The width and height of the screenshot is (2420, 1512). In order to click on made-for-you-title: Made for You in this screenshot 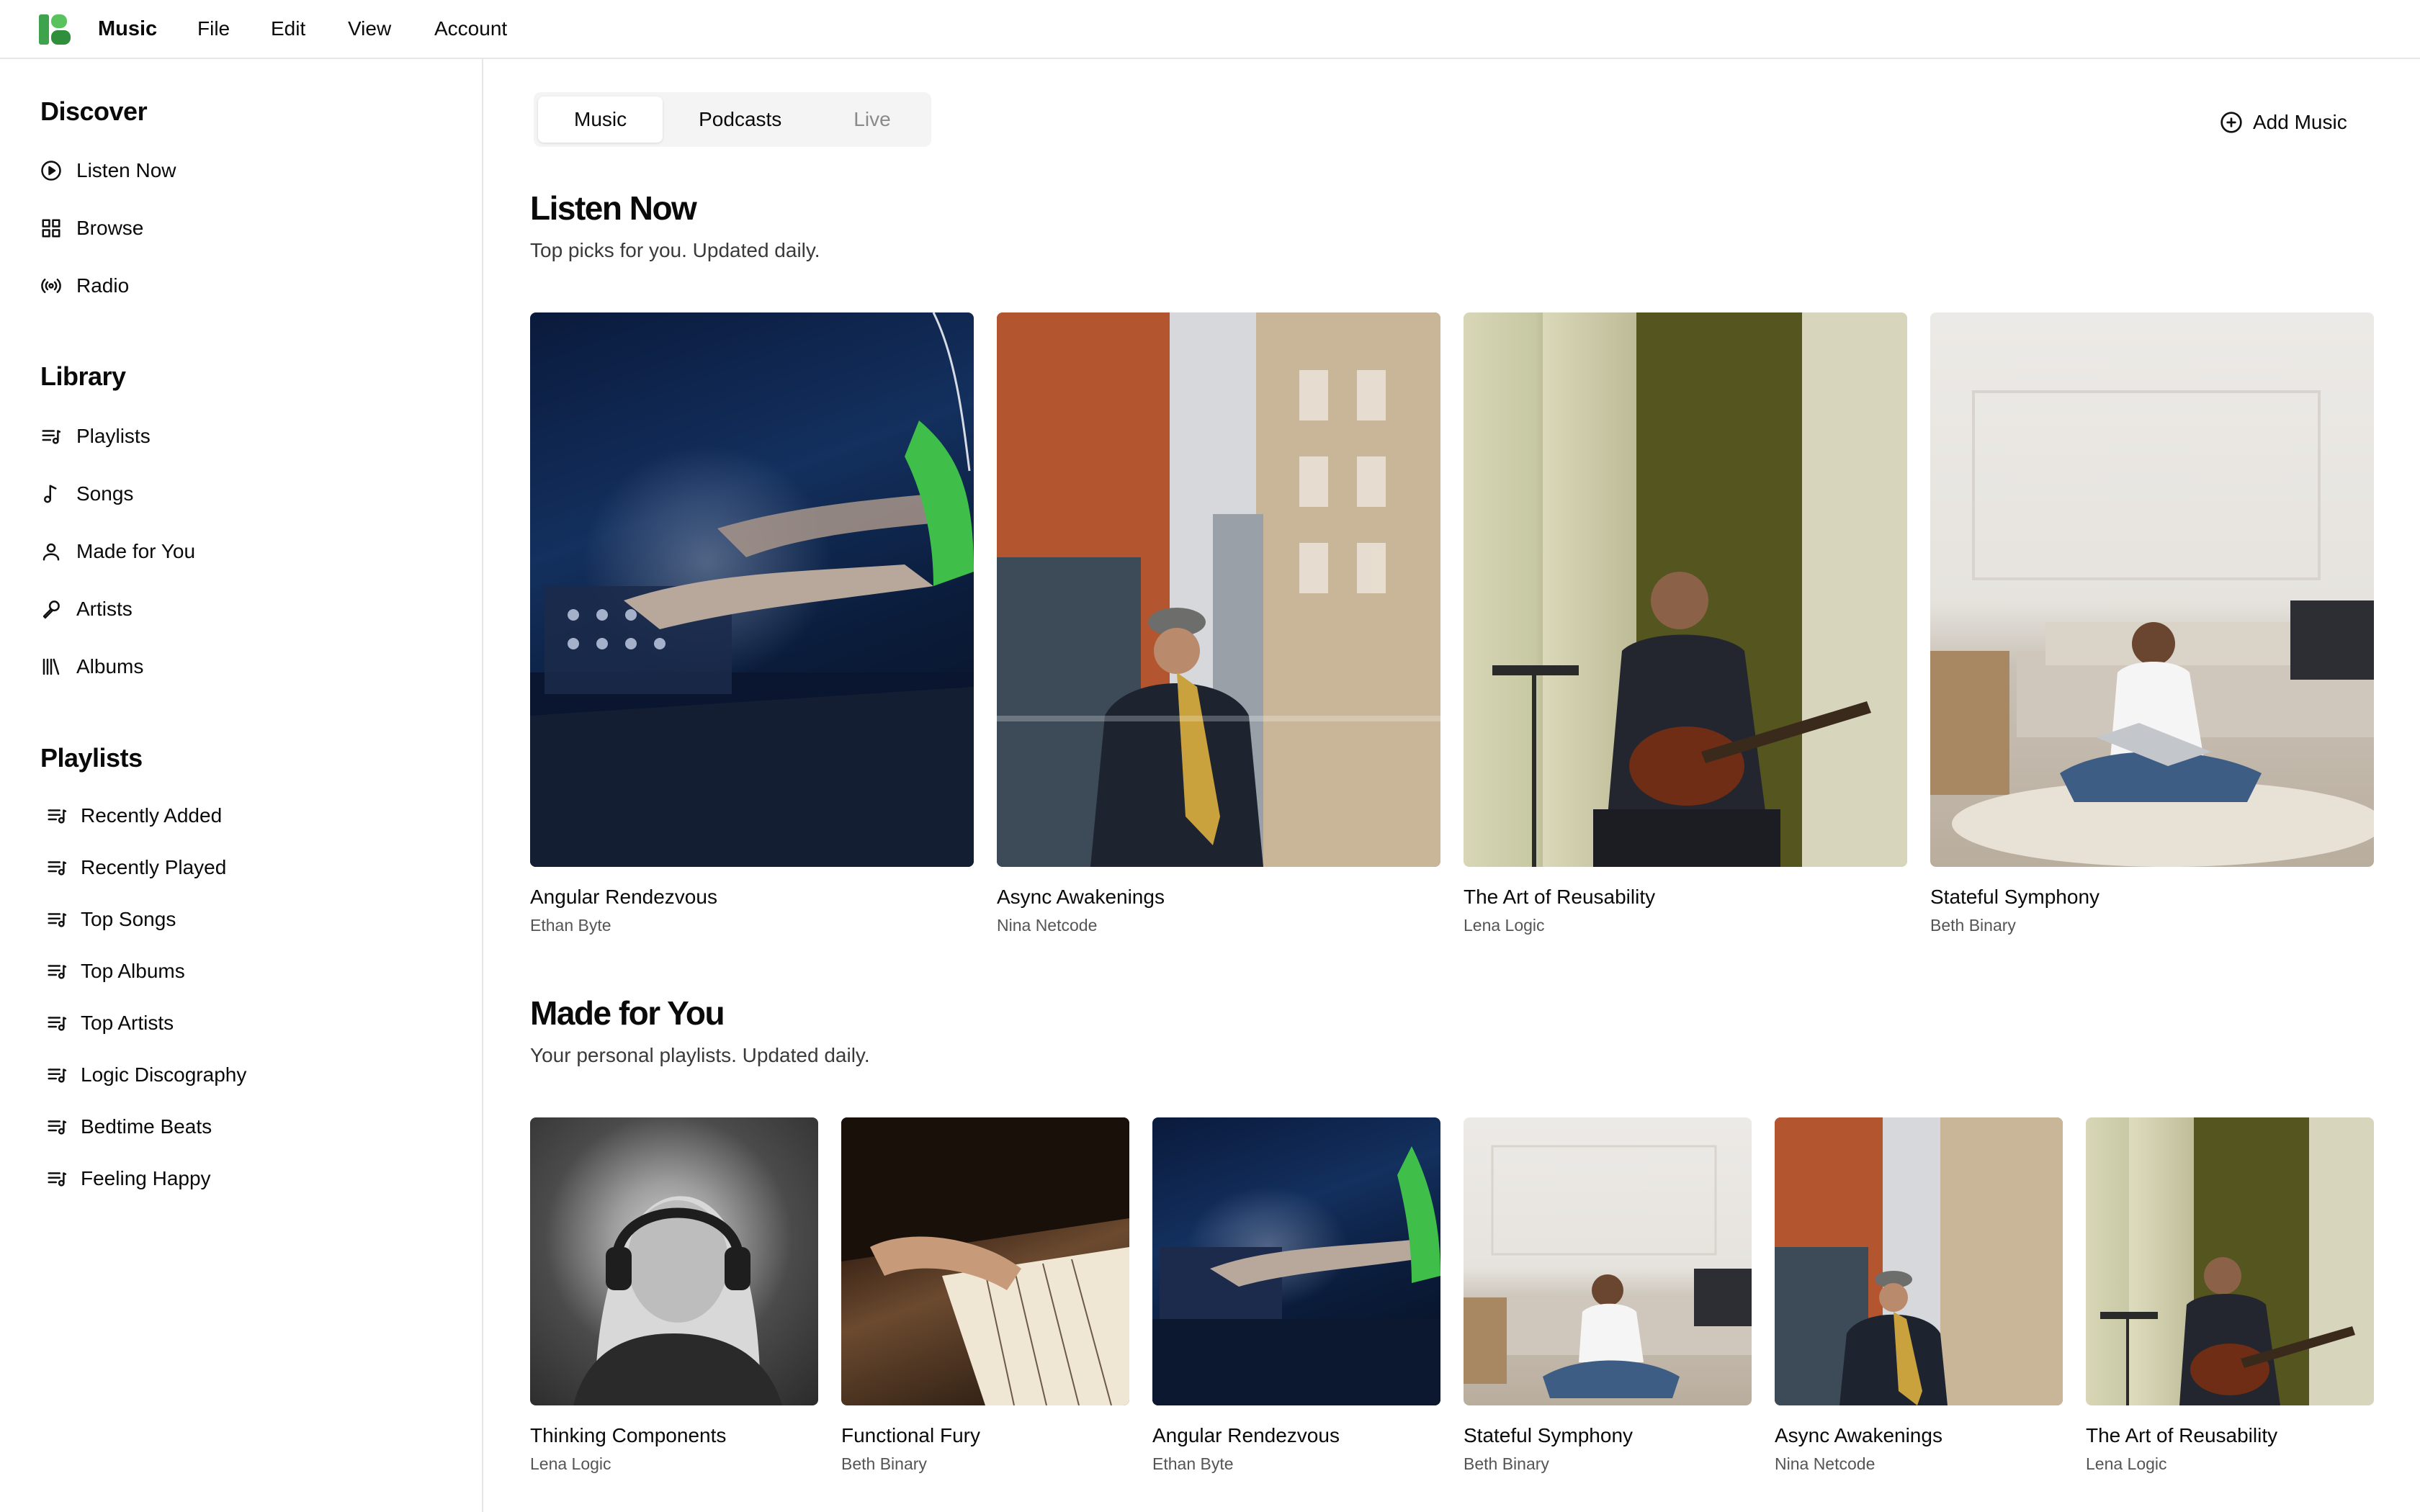, I will do `click(627, 1013)`.